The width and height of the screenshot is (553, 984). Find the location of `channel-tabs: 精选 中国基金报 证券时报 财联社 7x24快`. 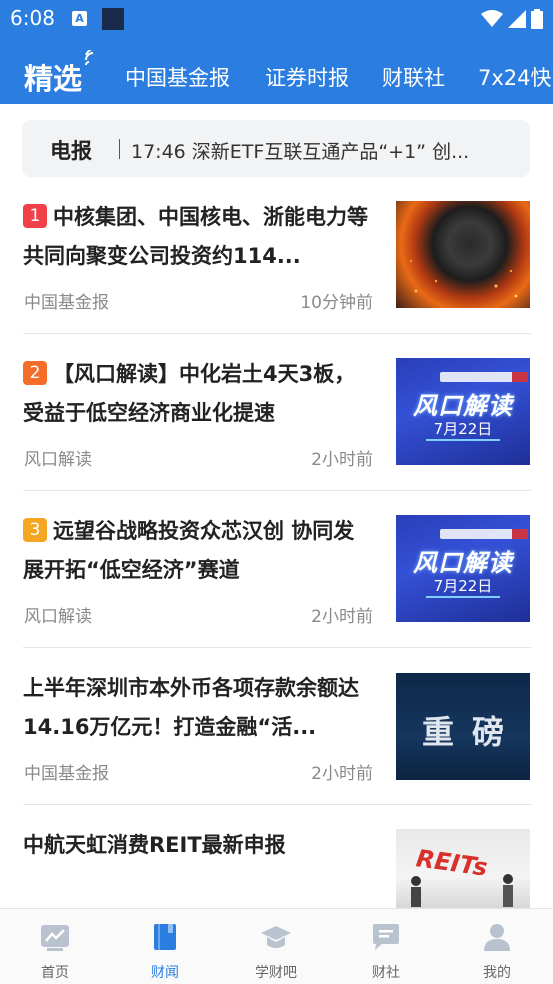

channel-tabs: 精选 中国基金报 证券时报 财联社 7x24快 is located at coordinates (276, 74).